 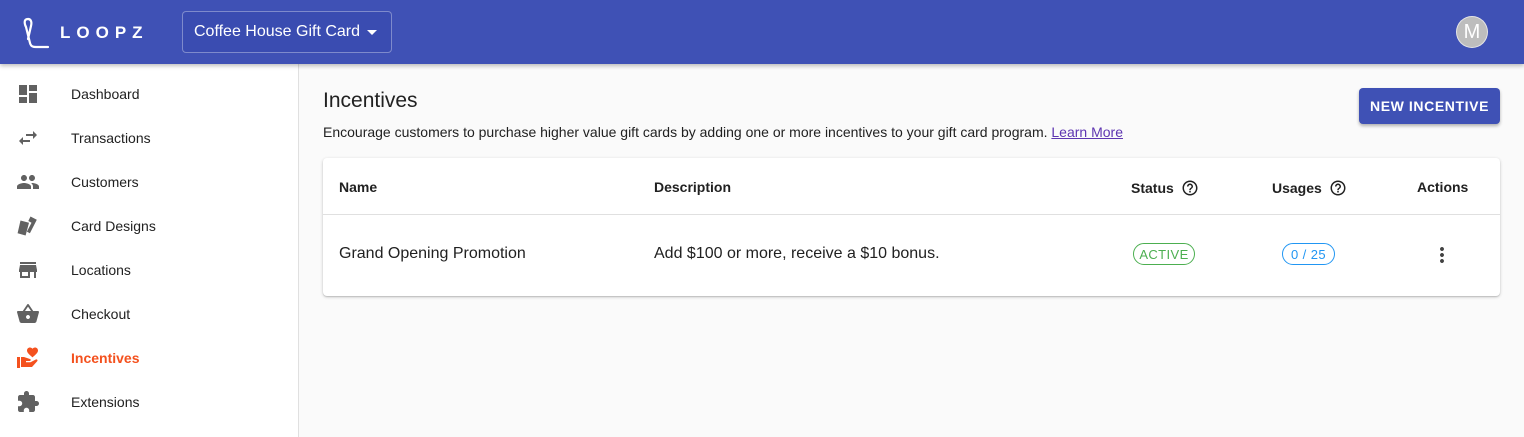 I want to click on sidebar-item-customers: Customers, so click(x=149, y=182).